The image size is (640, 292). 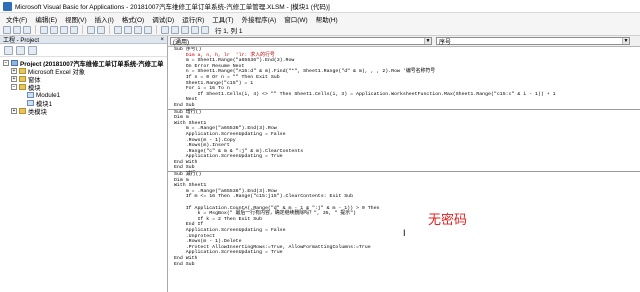 What do you see at coordinates (327, 19) in the screenshot?
I see `menu-item: 帮助(H)` at bounding box center [327, 19].